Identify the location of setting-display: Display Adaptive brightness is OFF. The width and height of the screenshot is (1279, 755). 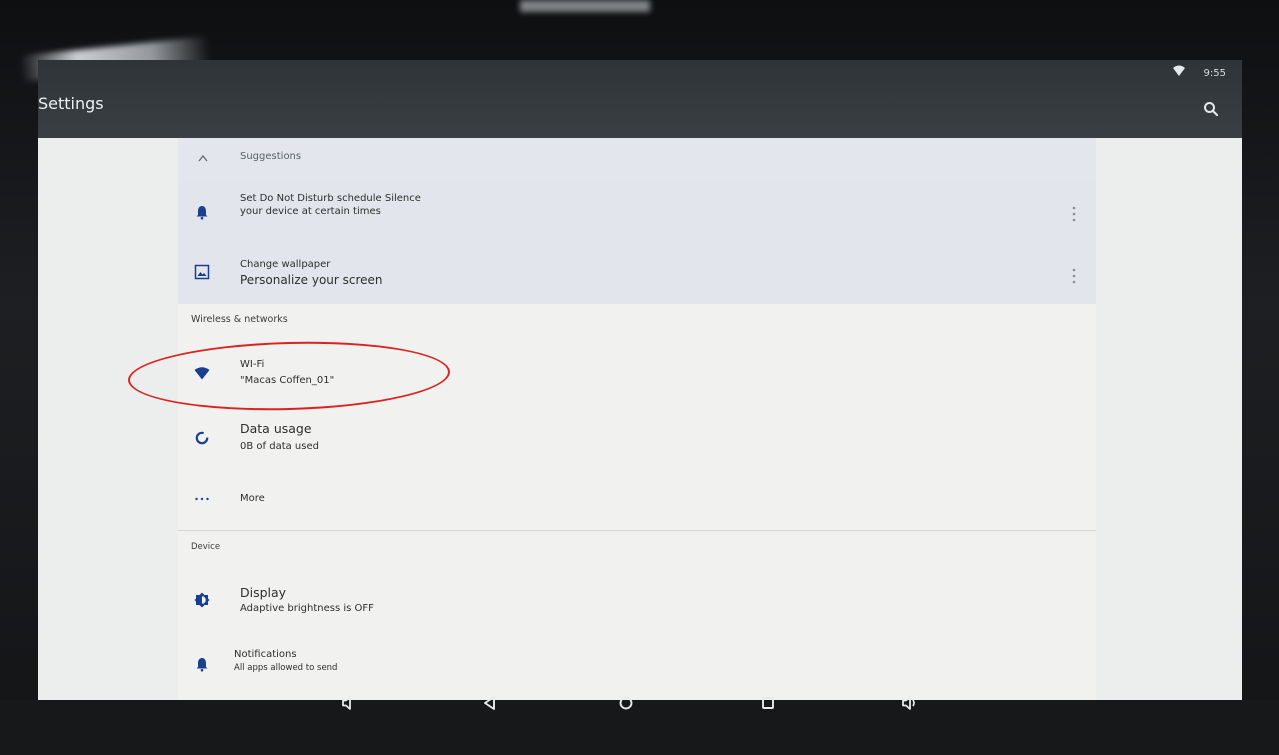
(637, 599).